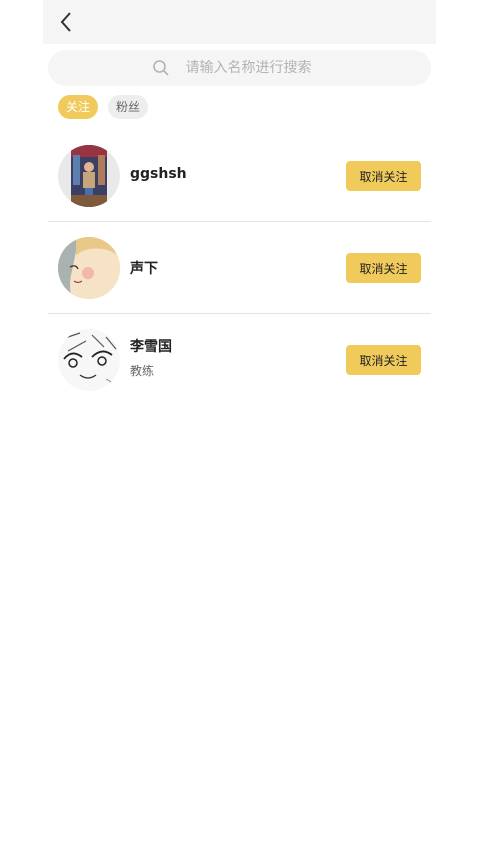 Image resolution: width=478 pixels, height=850 pixels. What do you see at coordinates (161, 68) in the screenshot?
I see `search-icon` at bounding box center [161, 68].